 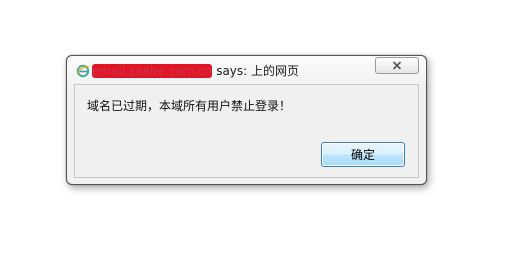 What do you see at coordinates (363, 154) in the screenshot?
I see `ok-button: 确定` at bounding box center [363, 154].